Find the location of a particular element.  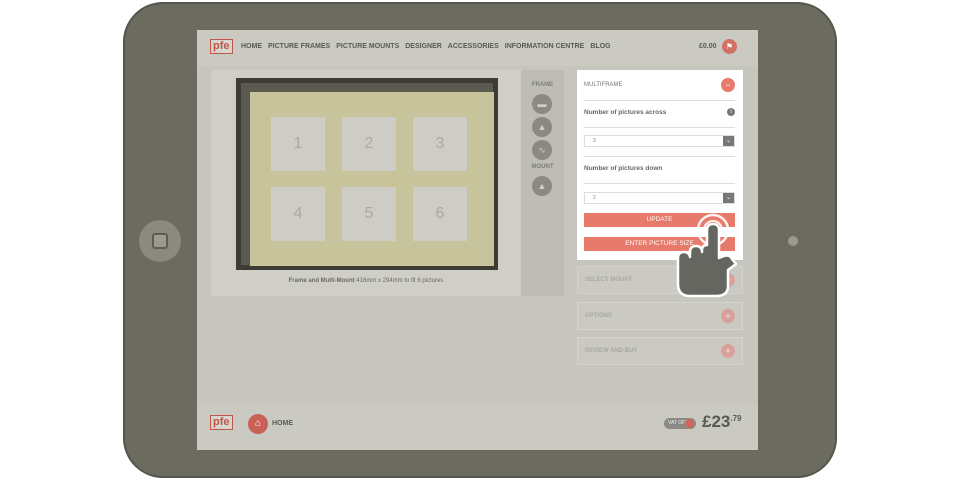

pfe-logo: pfe is located at coordinates (221, 46).